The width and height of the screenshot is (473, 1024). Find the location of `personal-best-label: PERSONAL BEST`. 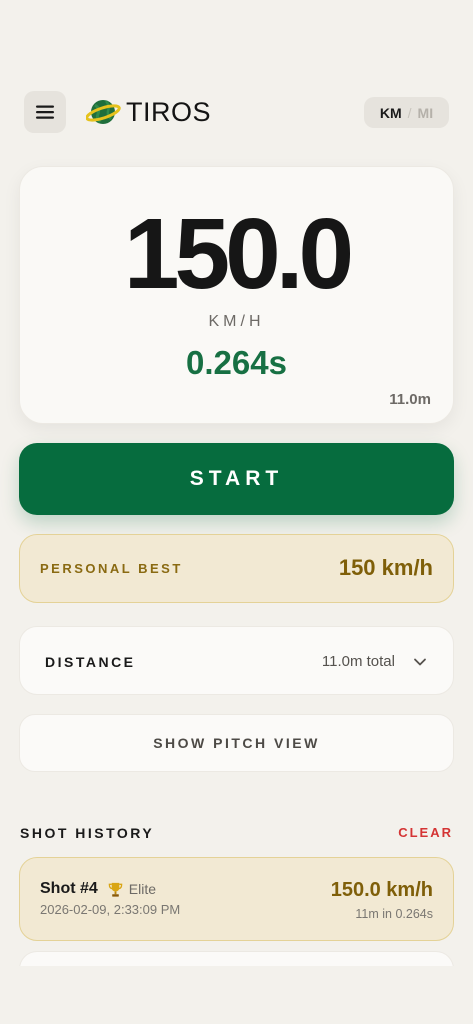

personal-best-label: PERSONAL BEST is located at coordinates (111, 568).